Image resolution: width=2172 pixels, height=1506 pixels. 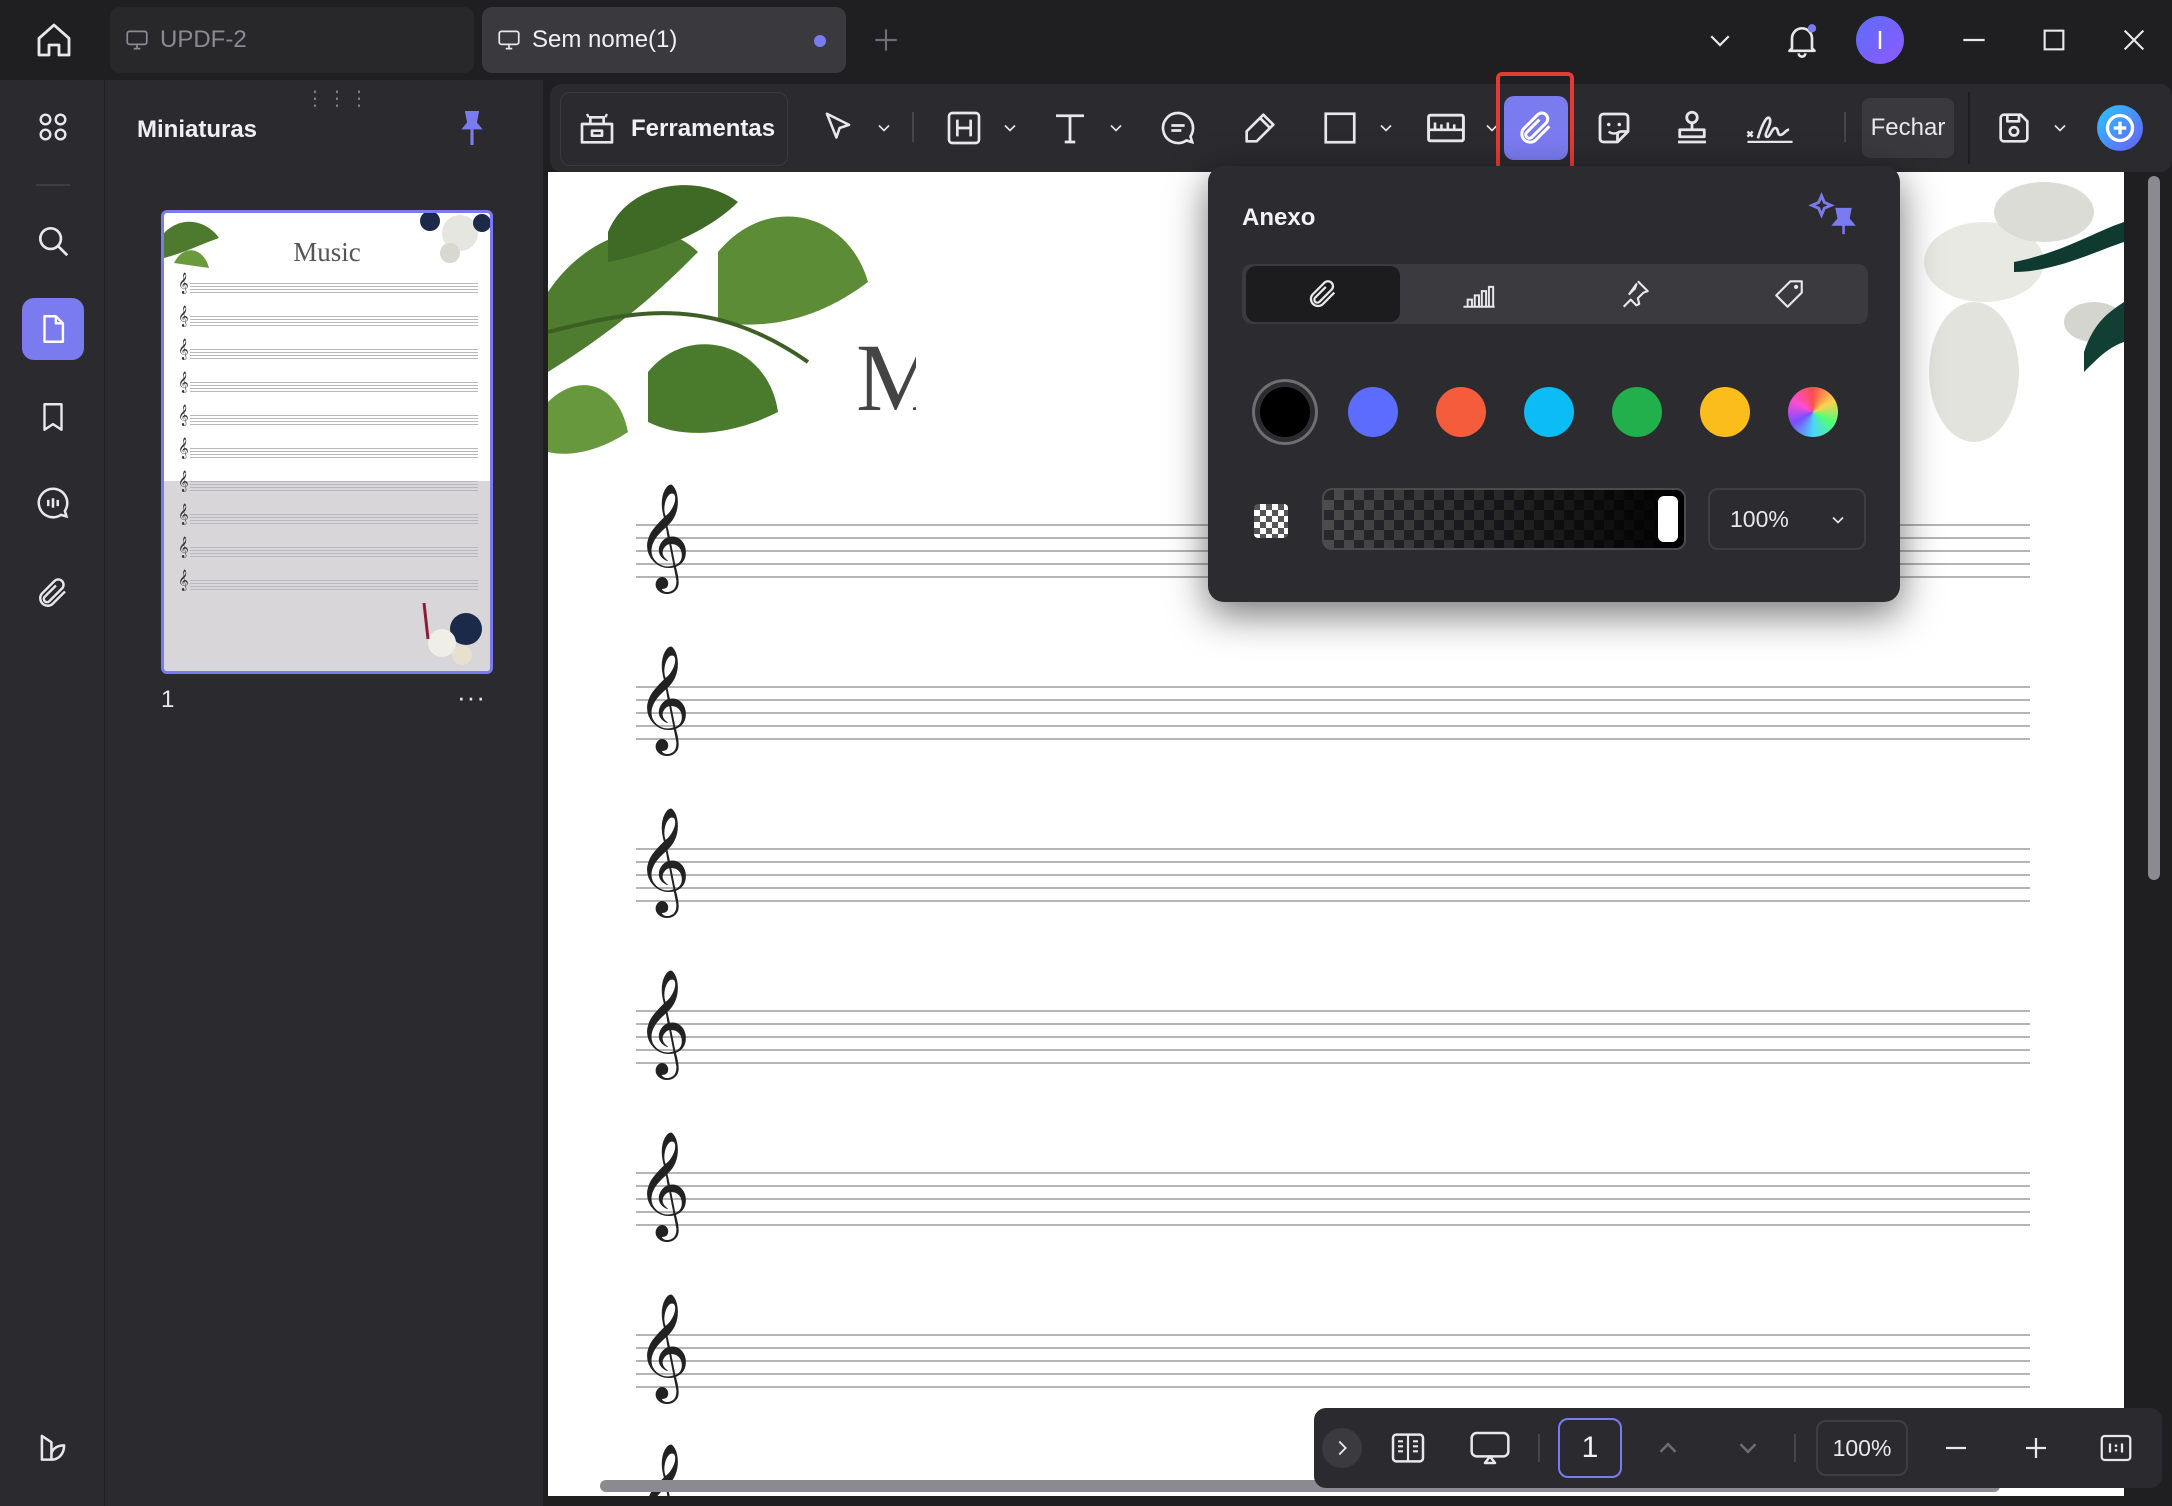 I want to click on page-number-input: 1, so click(x=1590, y=1448).